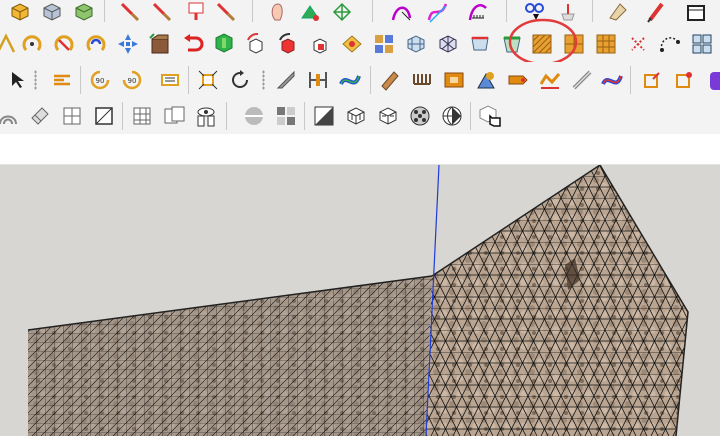 The height and width of the screenshot is (436, 720). Describe the element at coordinates (543, 42) in the screenshot. I see `highlight-circle` at that location.